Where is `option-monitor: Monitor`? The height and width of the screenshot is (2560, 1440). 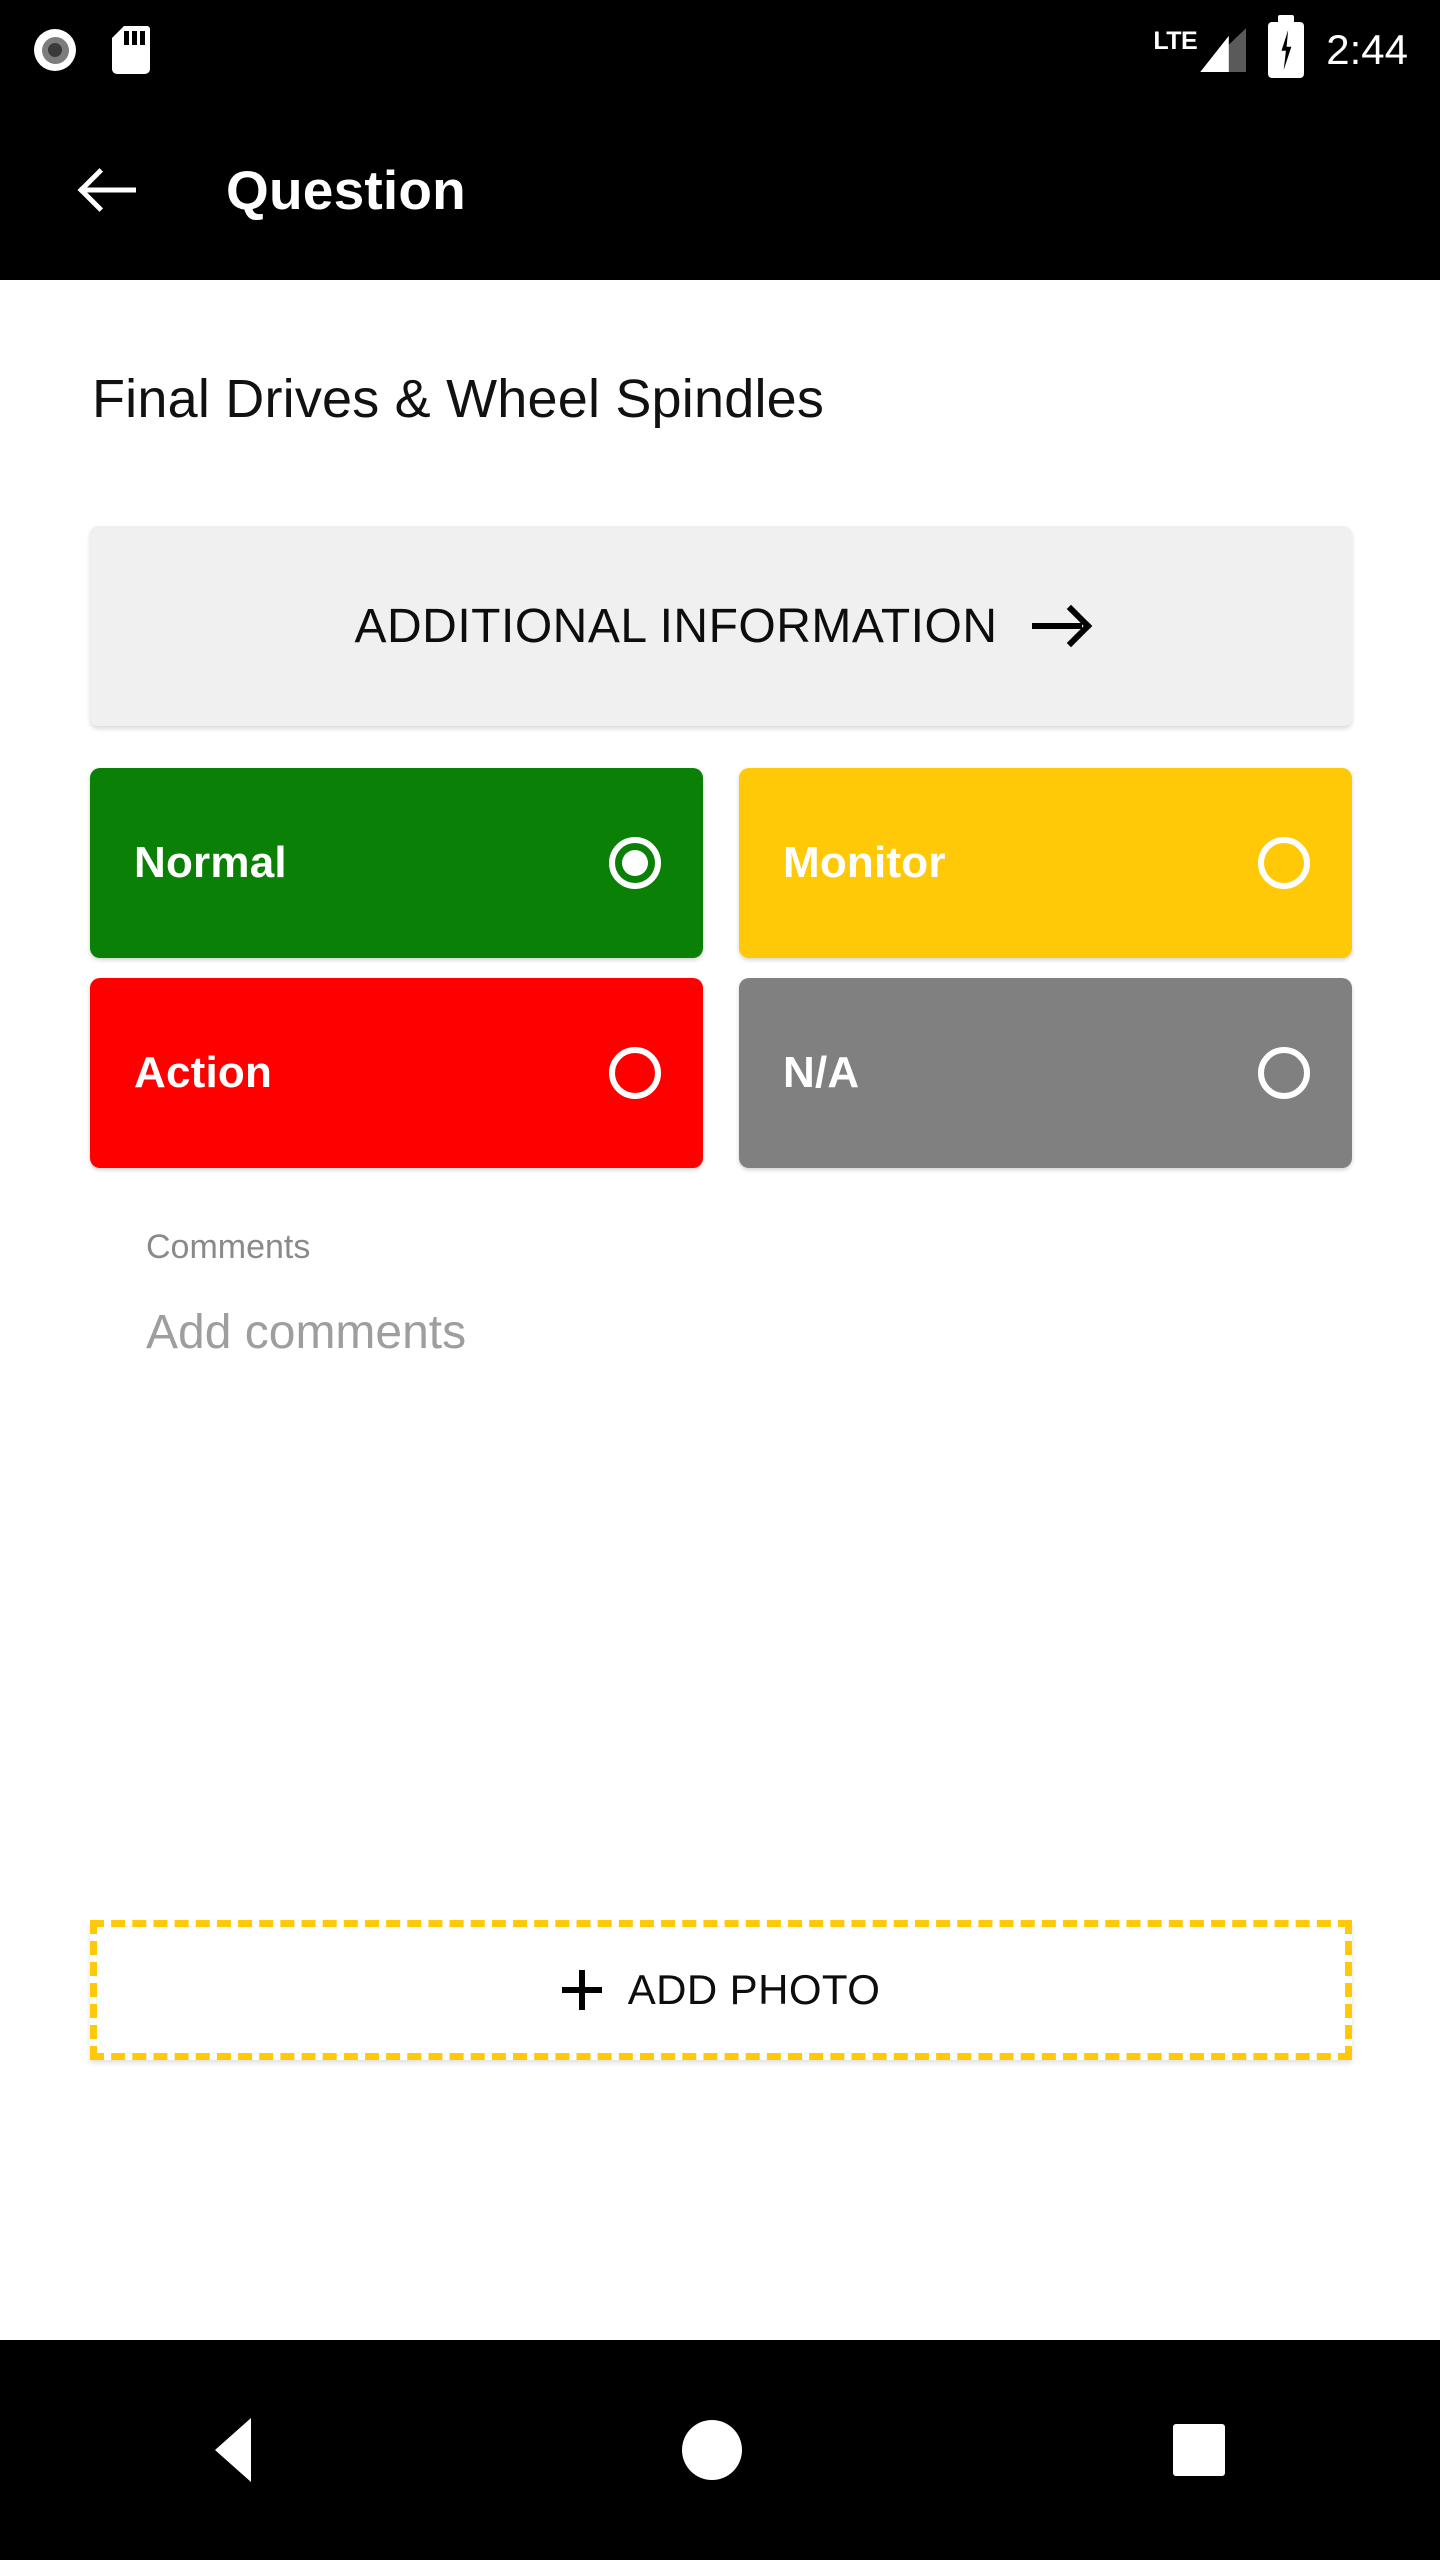
option-monitor: Monitor is located at coordinates (1045, 863).